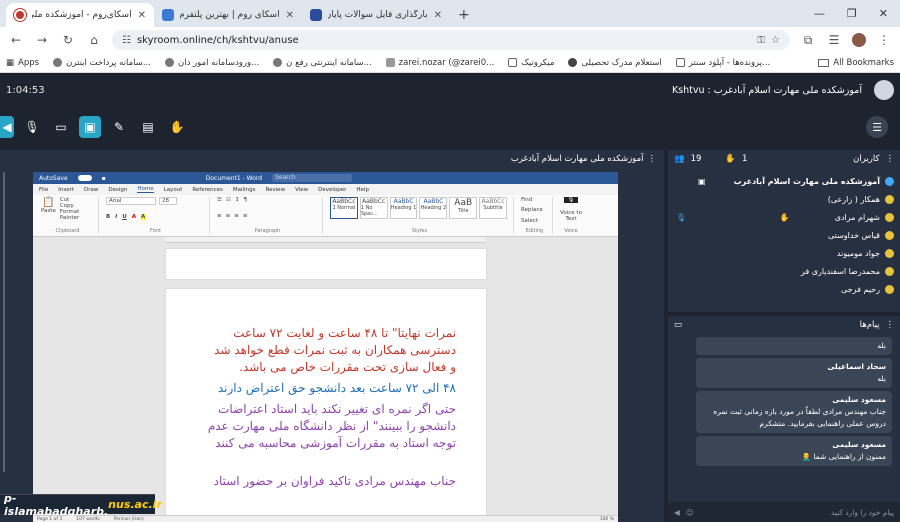  Describe the element at coordinates (784, 271) in the screenshot. I see `user-row: محمدرضا اسفندیاری فر` at that location.